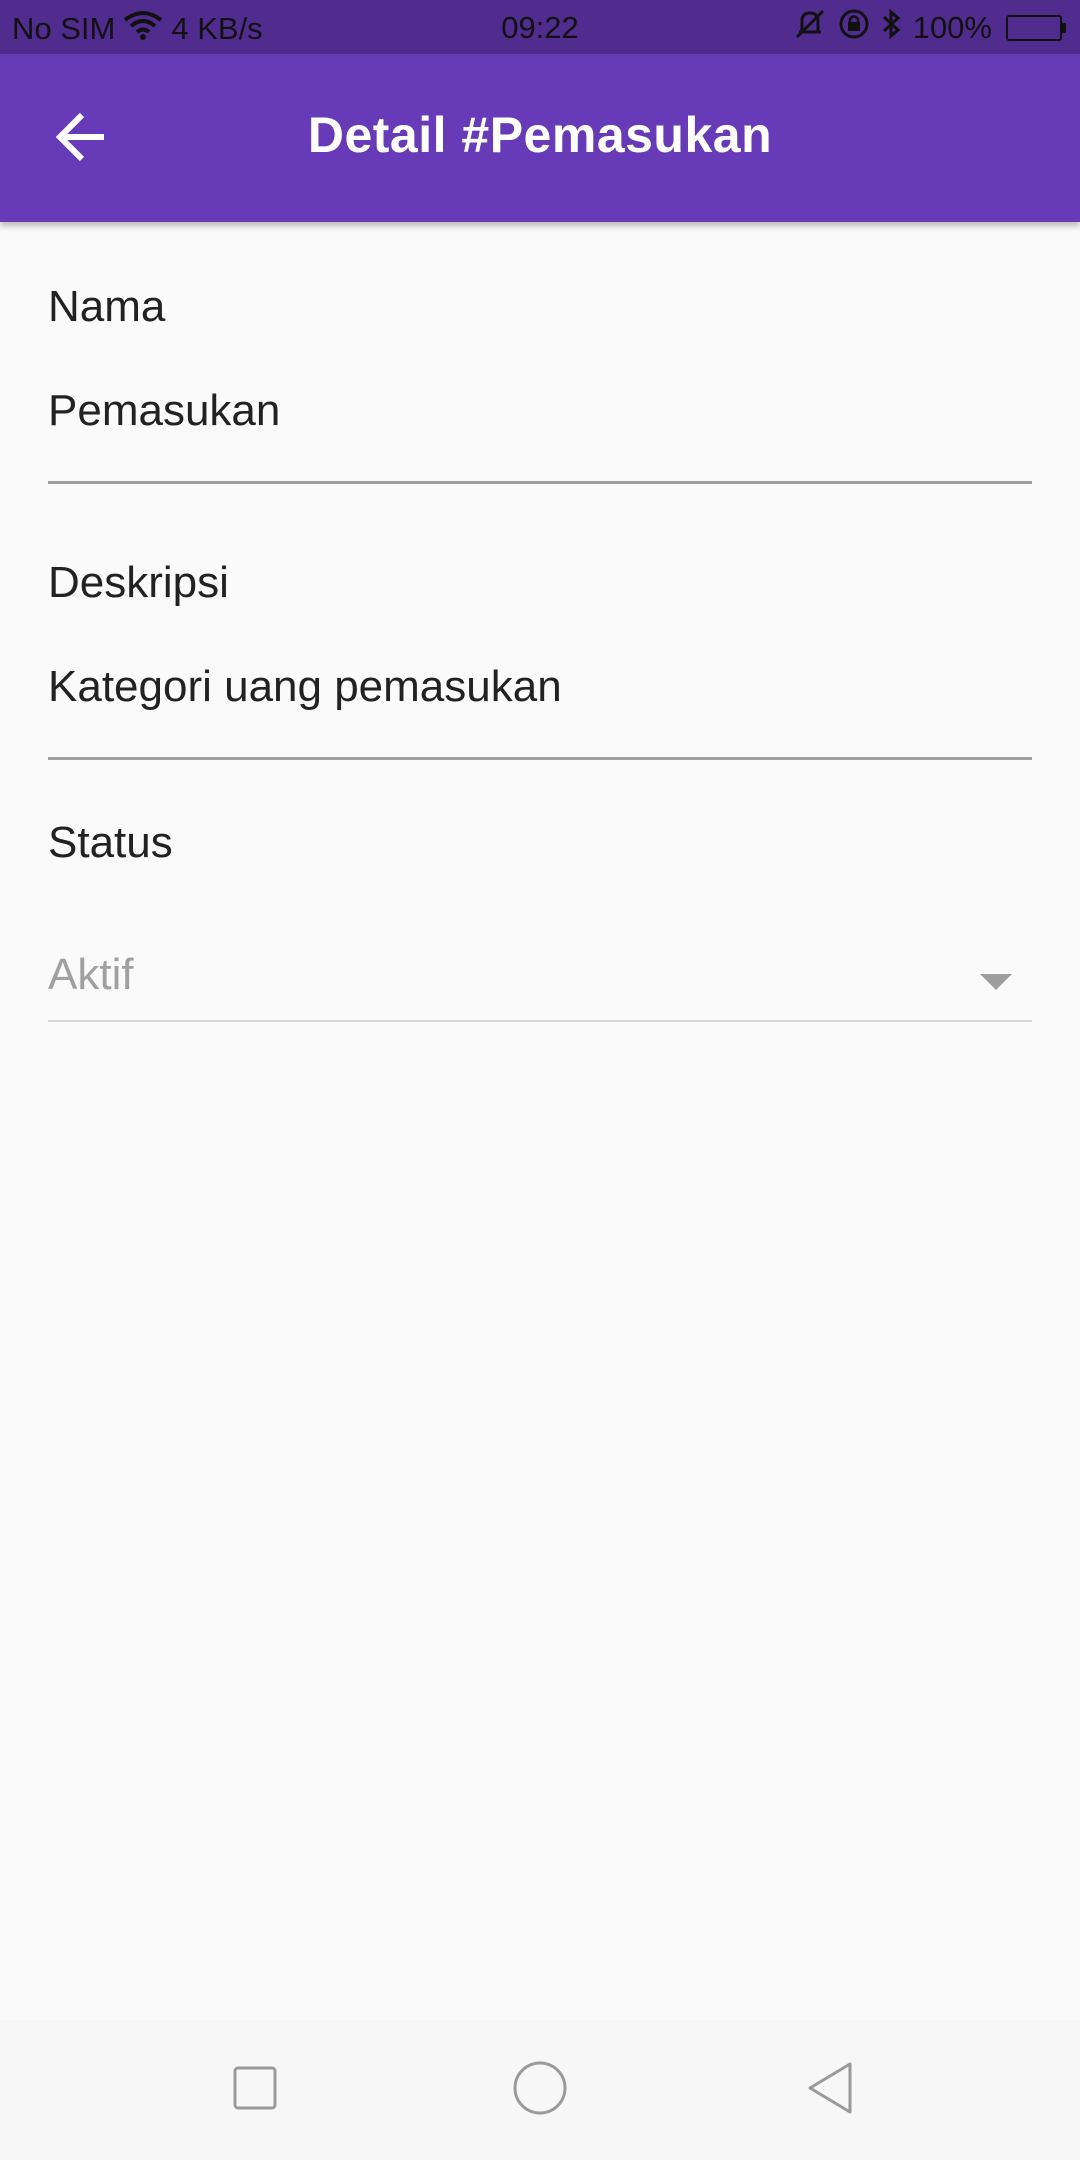  Describe the element at coordinates (854, 28) in the screenshot. I see `rotation-lock-icon` at that location.